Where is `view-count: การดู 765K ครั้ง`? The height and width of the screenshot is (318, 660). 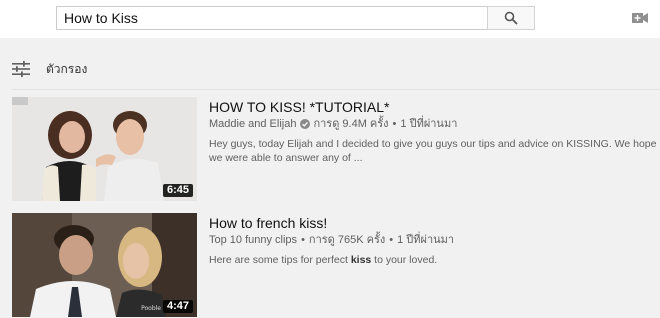
view-count: การดู 765K ครั้ง is located at coordinates (347, 240).